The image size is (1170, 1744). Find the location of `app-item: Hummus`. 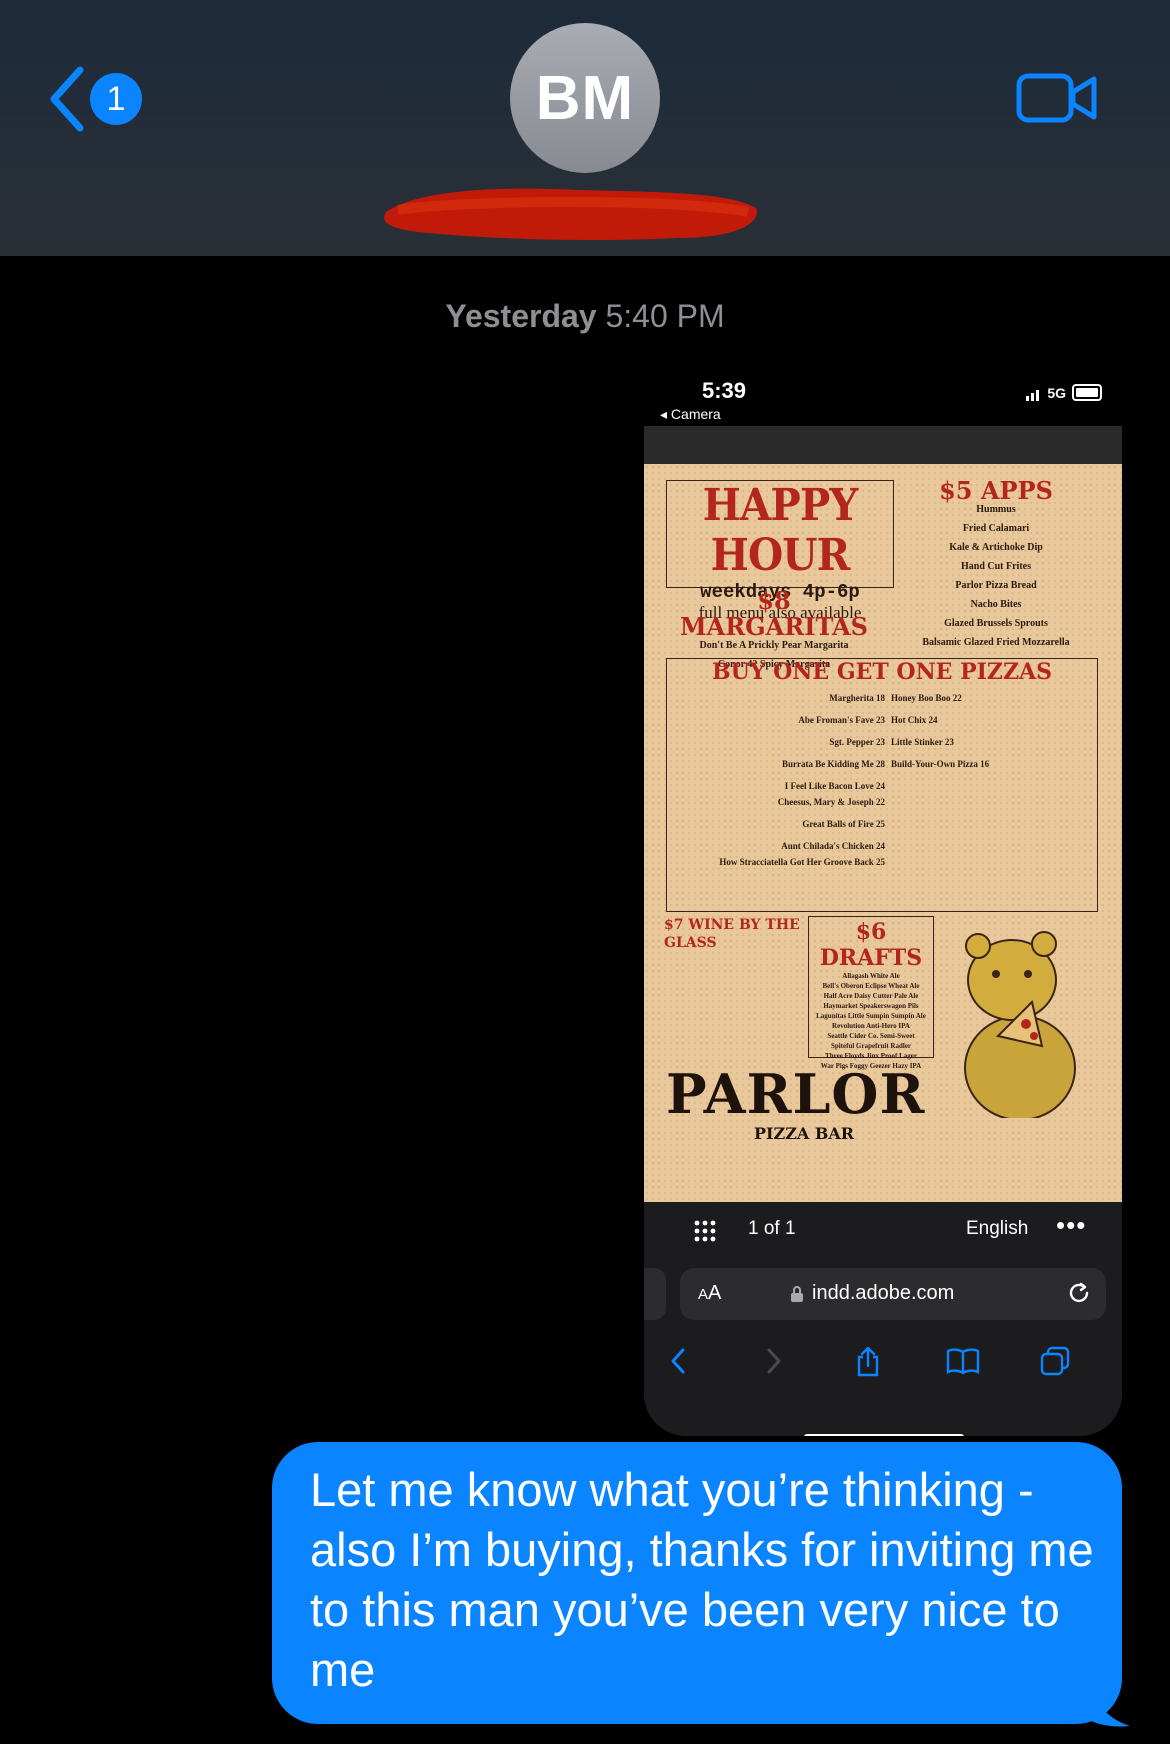

app-item: Hummus is located at coordinates (996, 509).